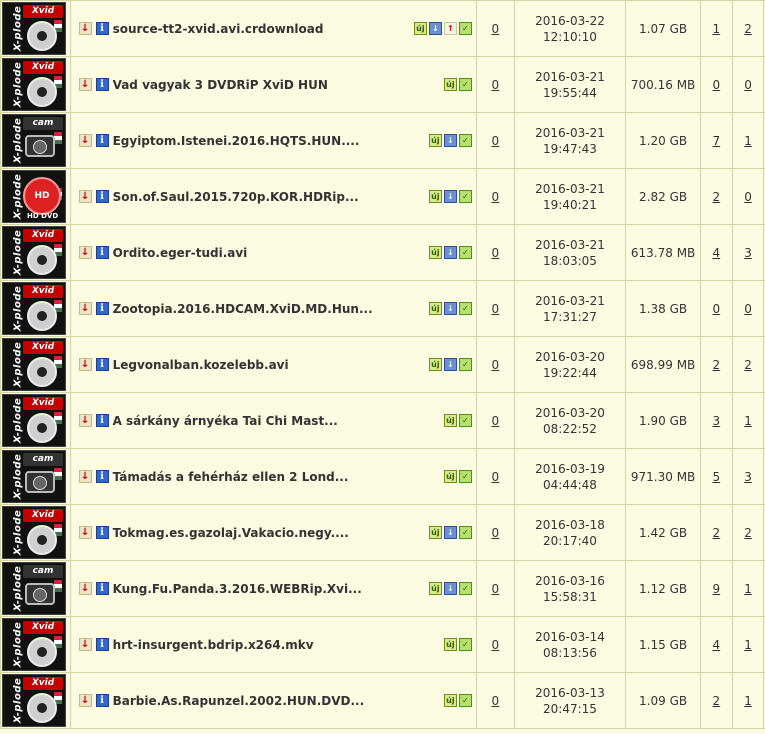 Image resolution: width=765 pixels, height=734 pixels. What do you see at coordinates (34, 196) in the screenshot?
I see `category-image: X-plode HD HD DVD` at bounding box center [34, 196].